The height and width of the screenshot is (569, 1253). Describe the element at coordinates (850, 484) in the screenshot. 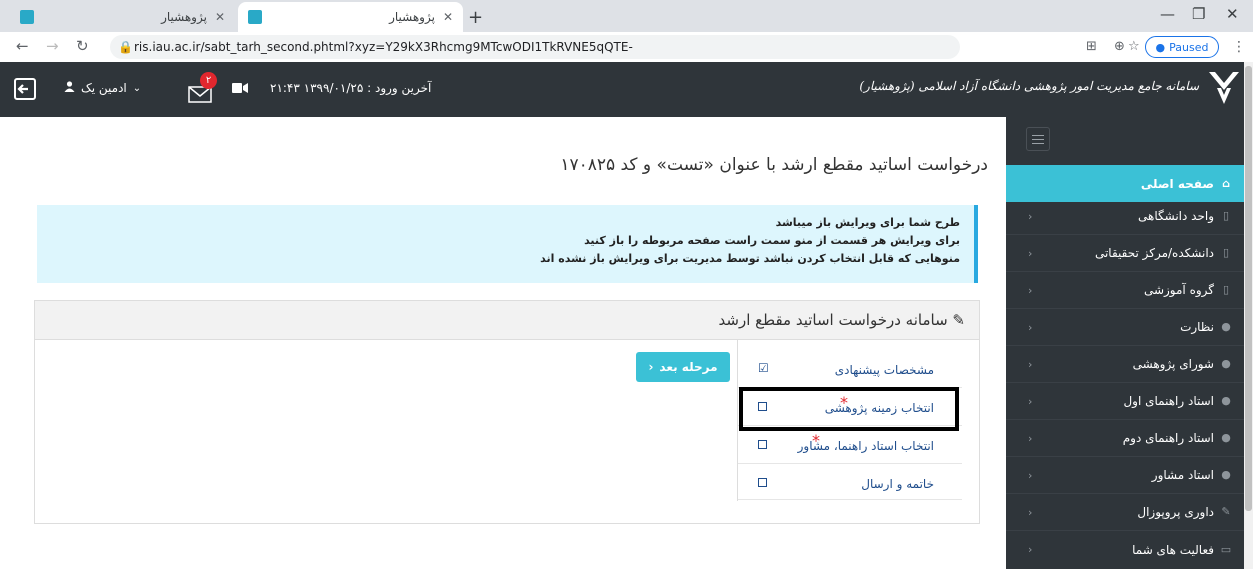

I see `step-item: خاتمه و ارسال` at that location.